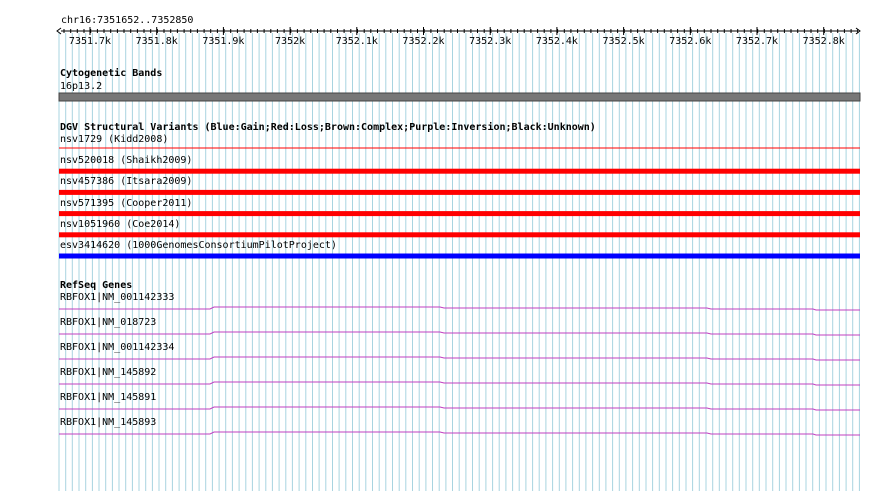  What do you see at coordinates (690, 41) in the screenshot?
I see `ruler-tick-label: 7352.6k` at bounding box center [690, 41].